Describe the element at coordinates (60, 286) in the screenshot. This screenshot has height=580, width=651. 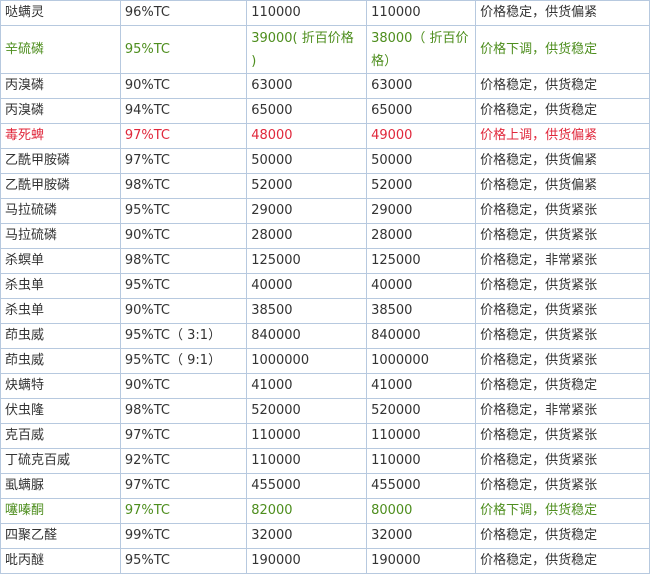
I see `product-name-cell: 杀虫单` at that location.